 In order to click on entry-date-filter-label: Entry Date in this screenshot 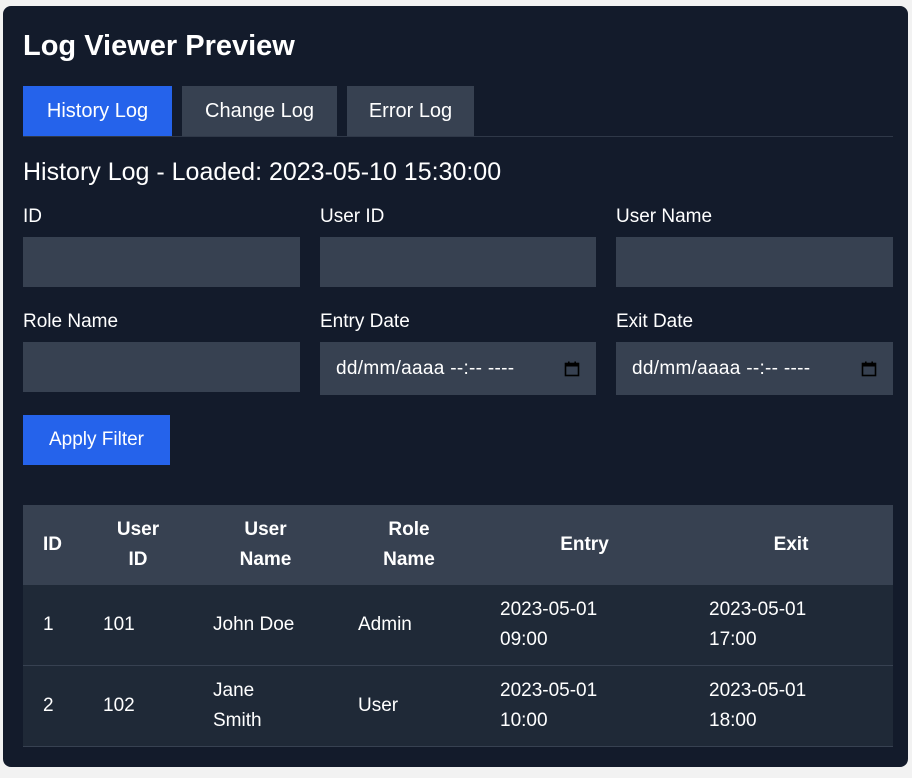, I will do `click(365, 321)`.